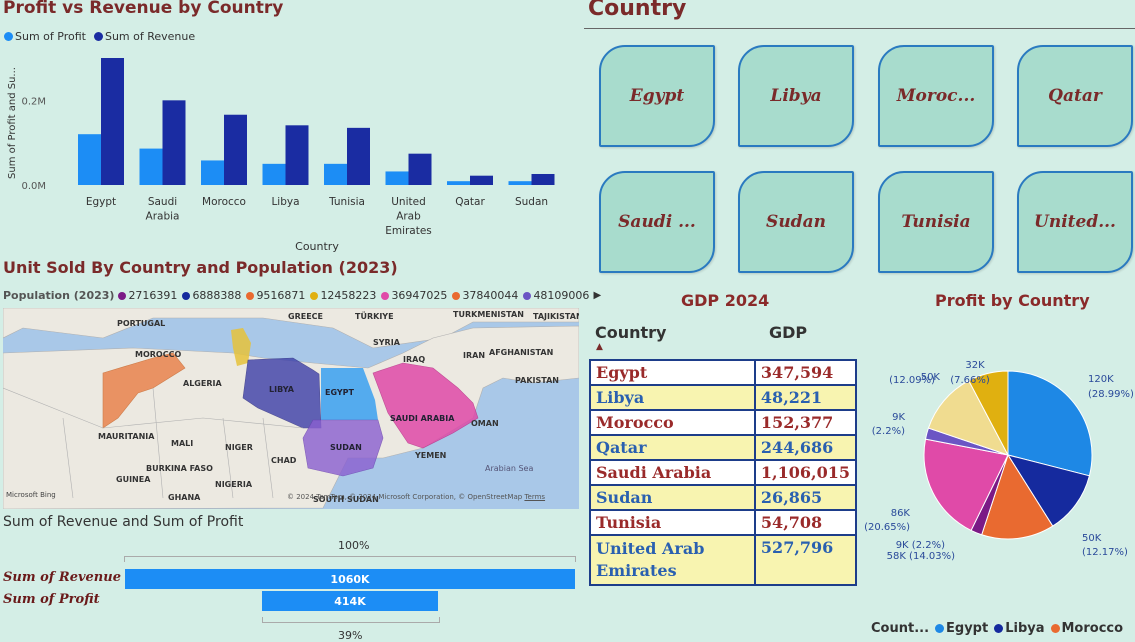  Describe the element at coordinates (162, 202) in the screenshot. I see `x-tick-label: Saudi` at that location.